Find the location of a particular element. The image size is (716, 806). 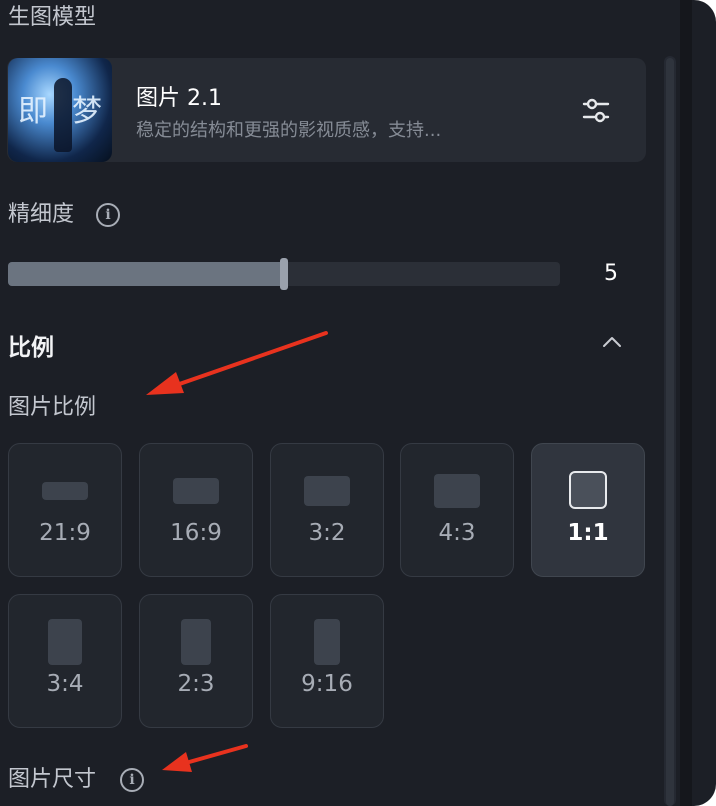

annotation-arrows is located at coordinates (237, 551).